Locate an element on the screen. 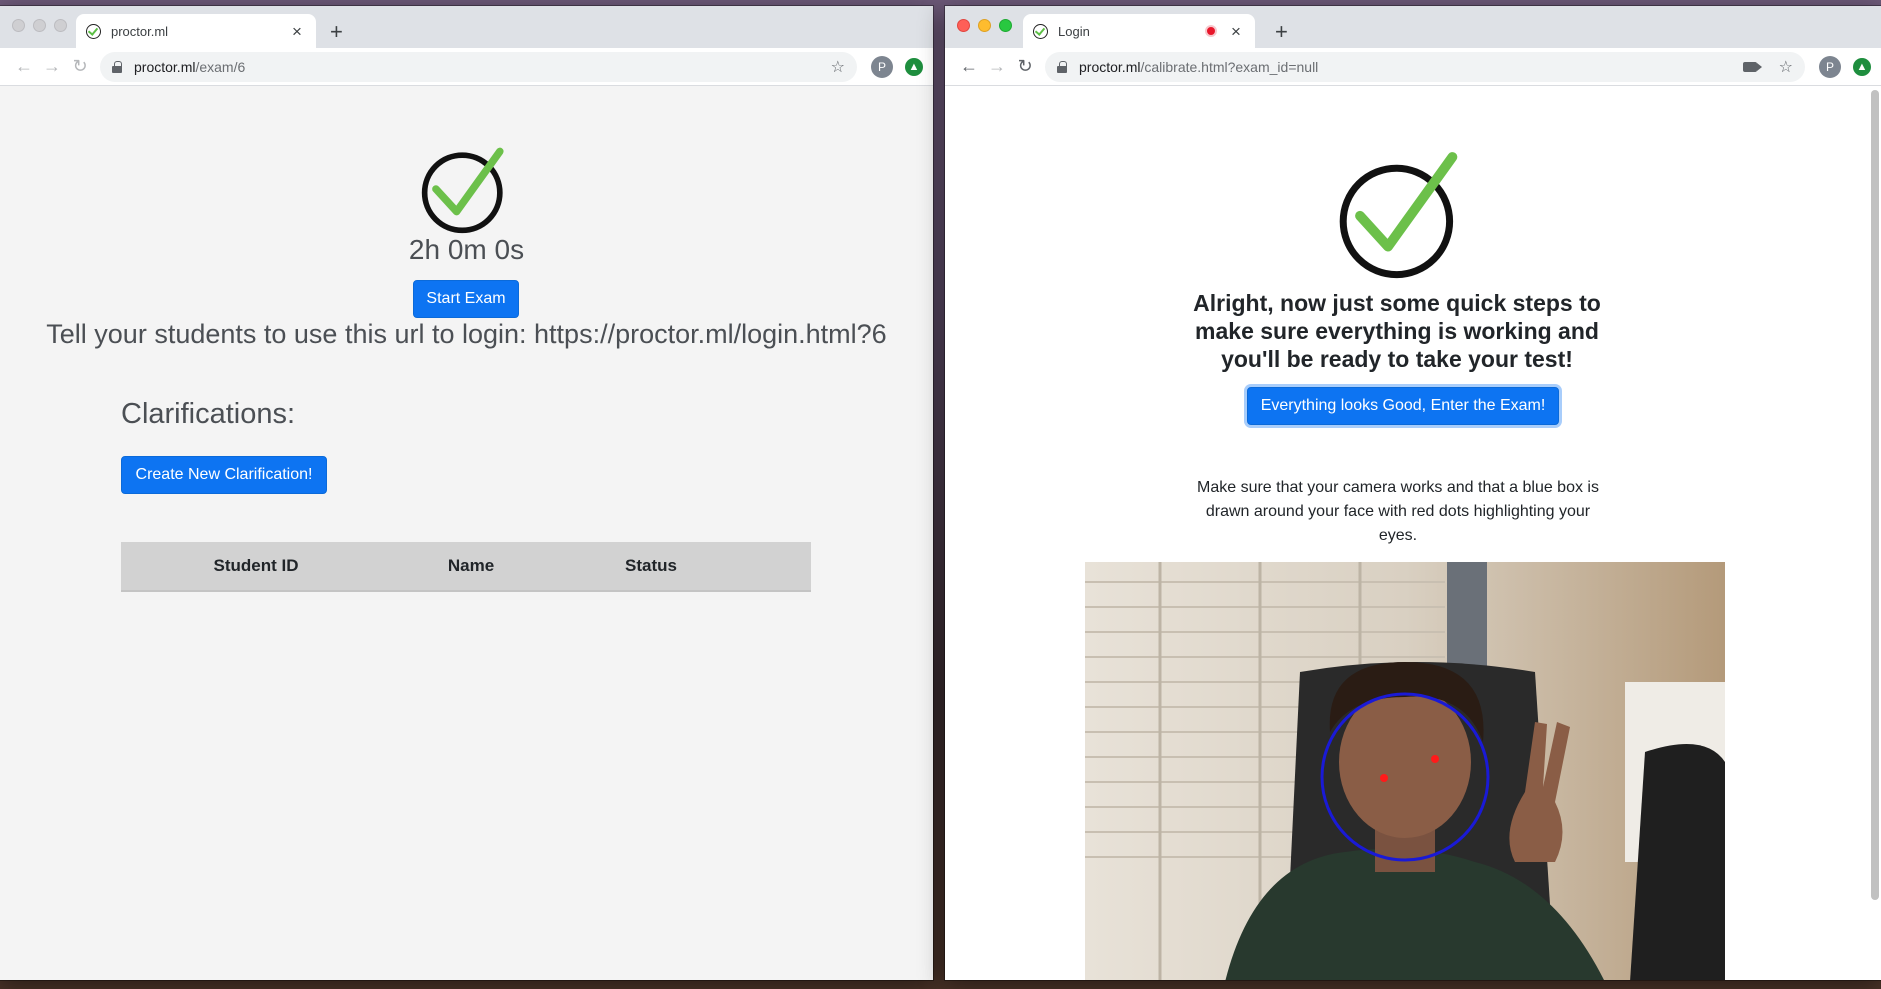  clarifications-table-header: Student ID Name Status is located at coordinates (466, 567).